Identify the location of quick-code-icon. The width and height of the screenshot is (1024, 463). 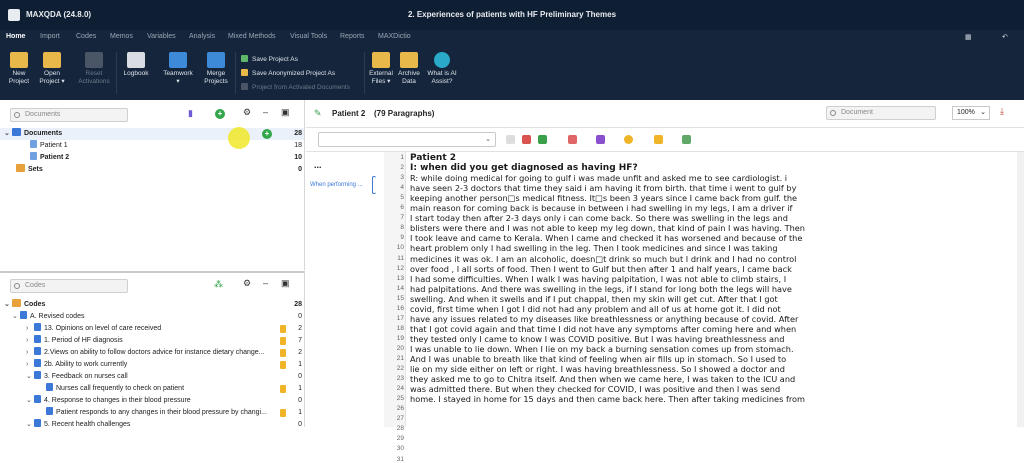
(510, 139).